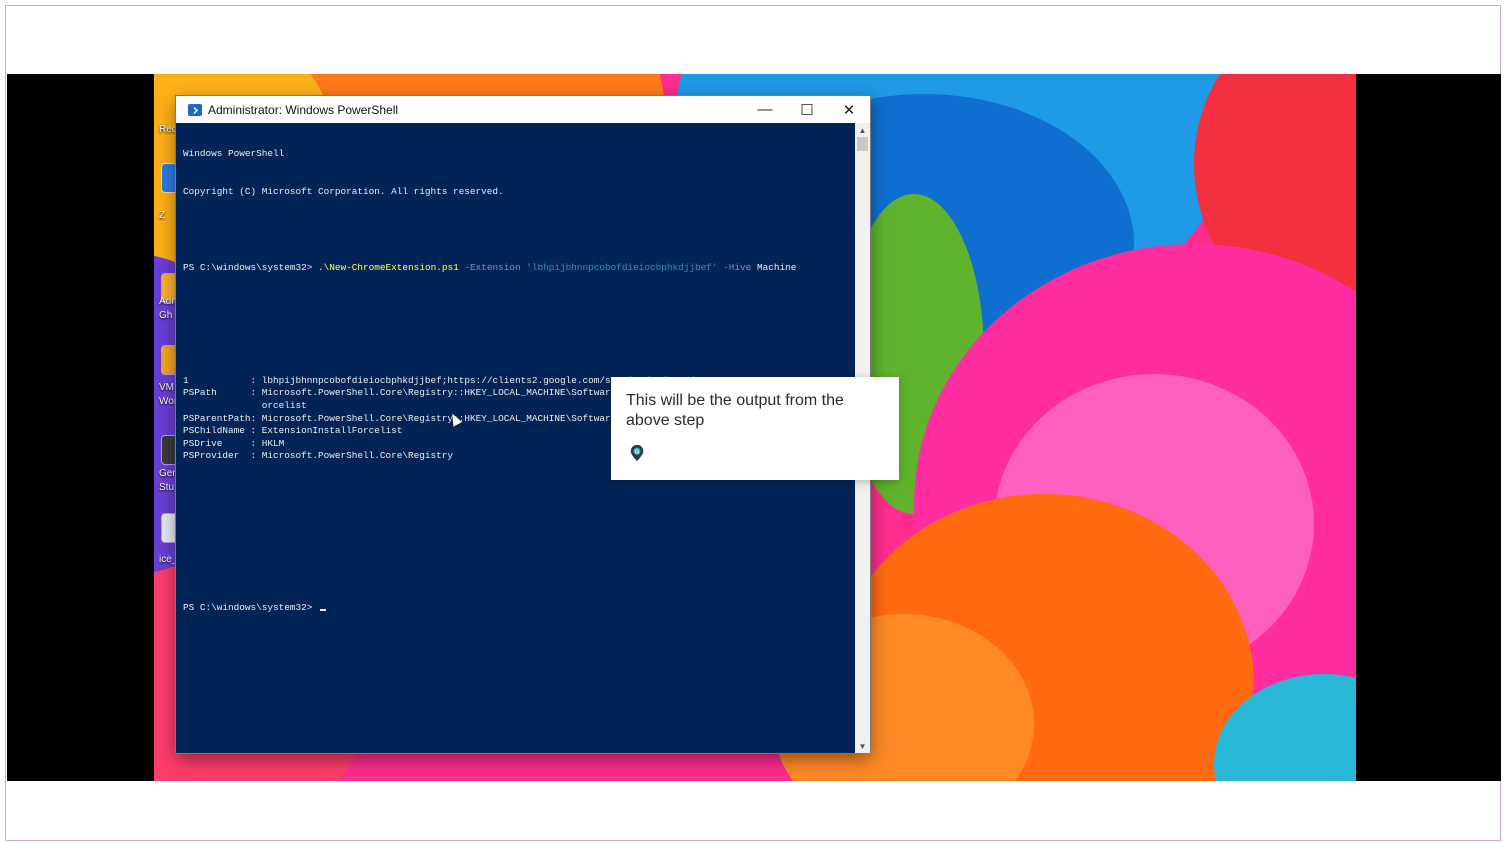 The width and height of the screenshot is (1510, 843). I want to click on command-param: -Extension, so click(492, 267).